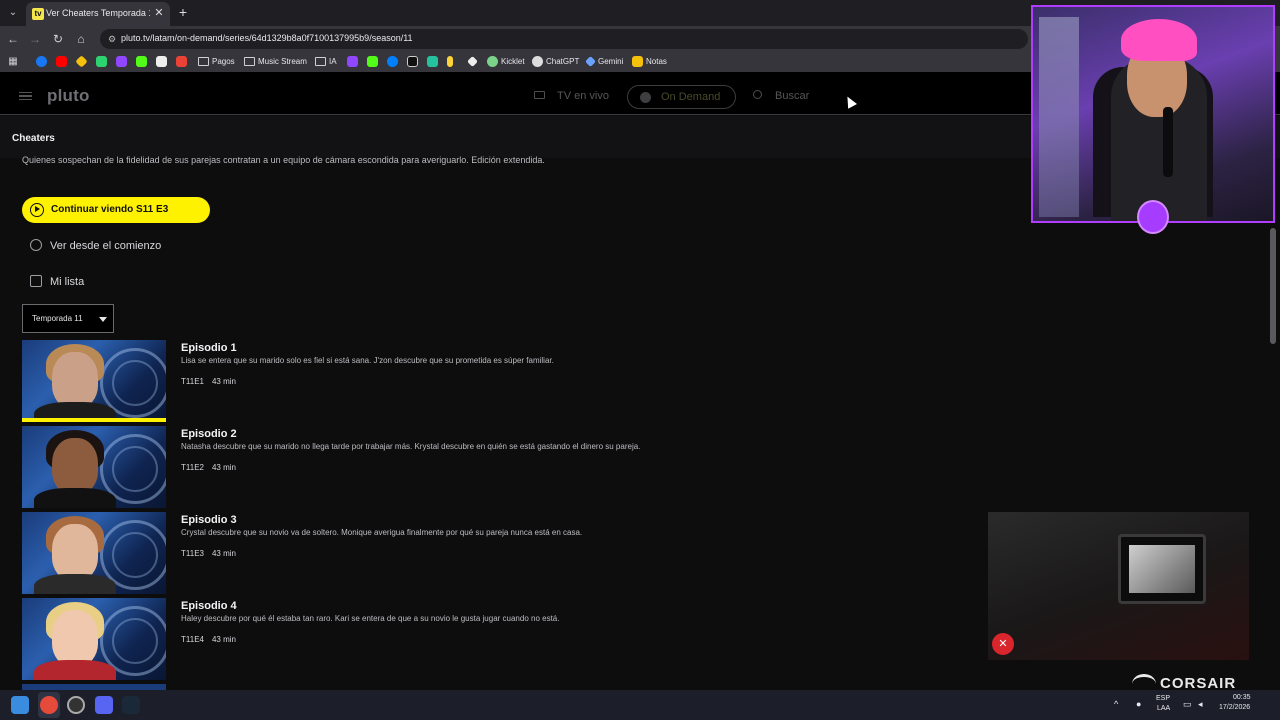  What do you see at coordinates (1003, 644) in the screenshot?
I see `mute-icon: ✕` at bounding box center [1003, 644].